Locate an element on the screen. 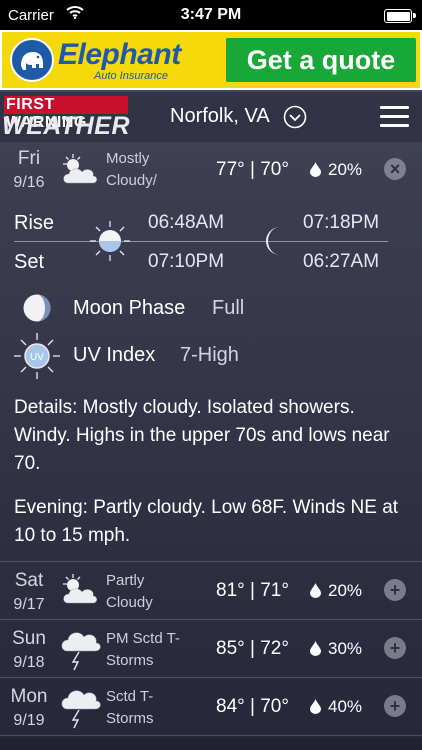  today-precip: 20% is located at coordinates (345, 169).